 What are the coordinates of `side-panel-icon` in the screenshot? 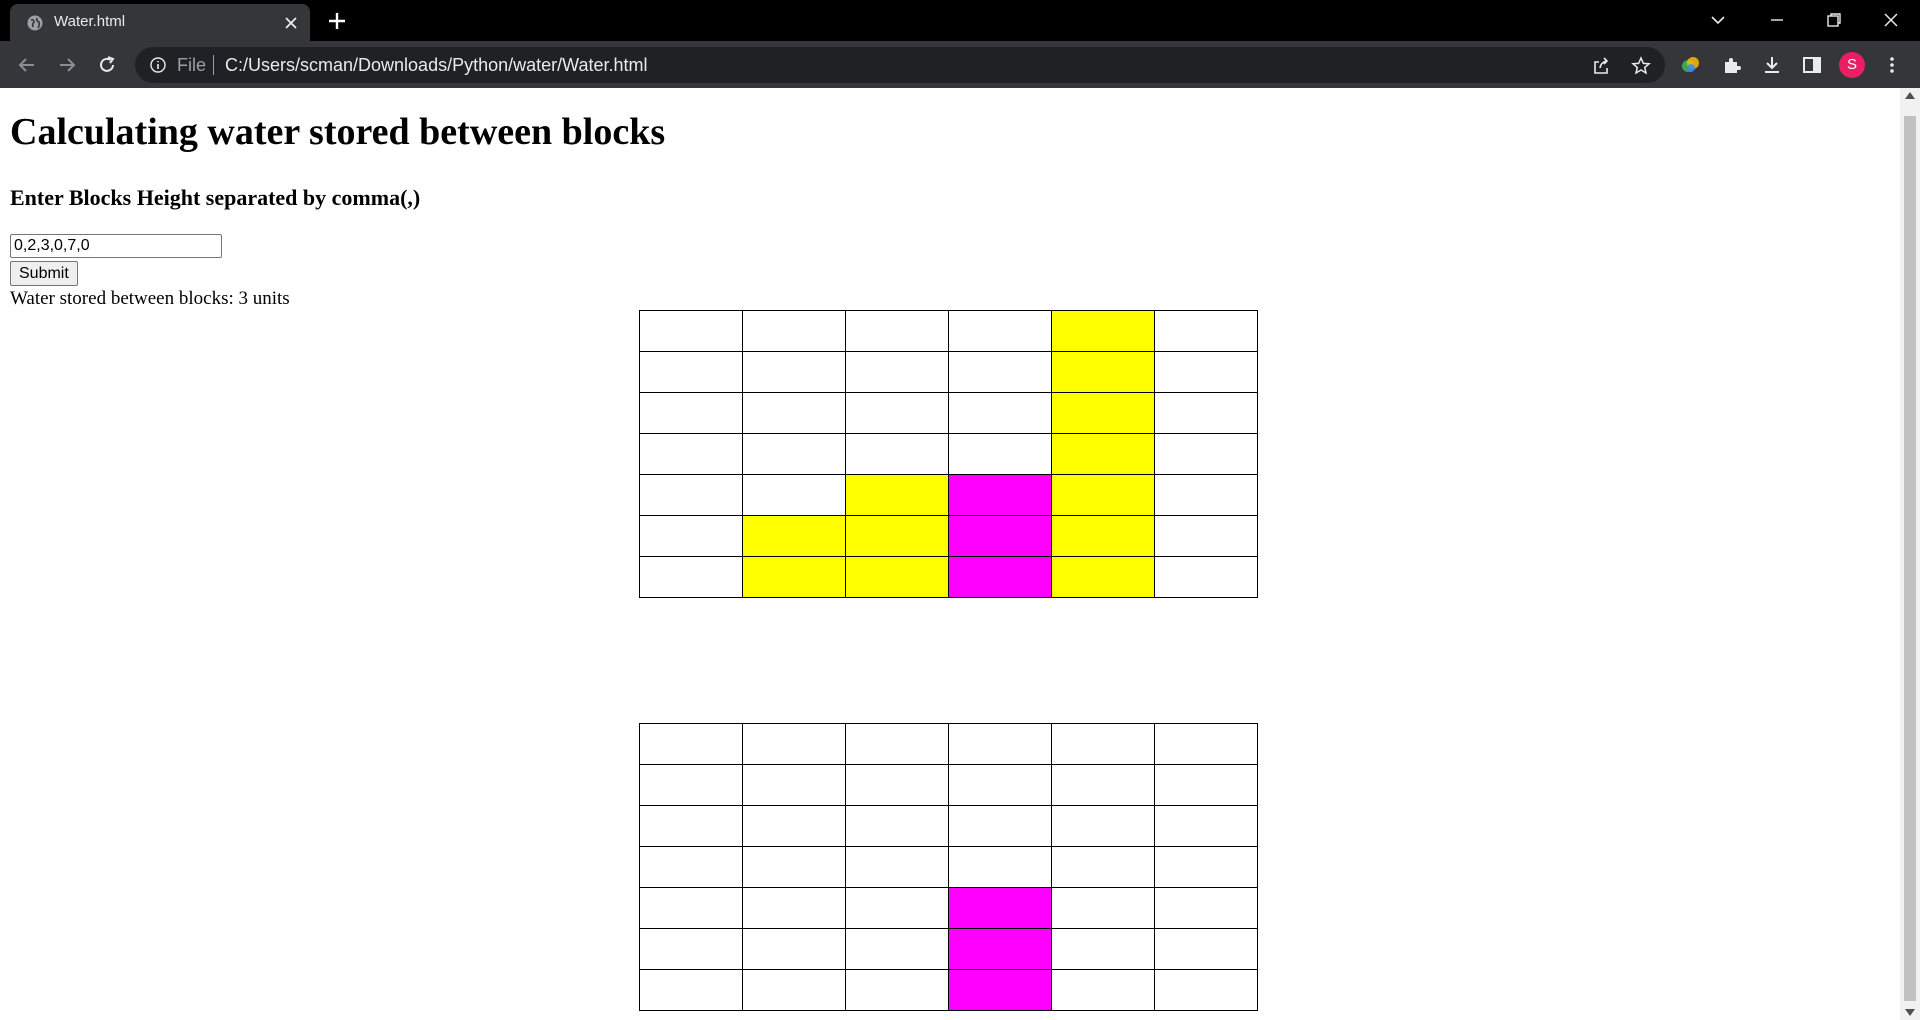 It's located at (1812, 65).